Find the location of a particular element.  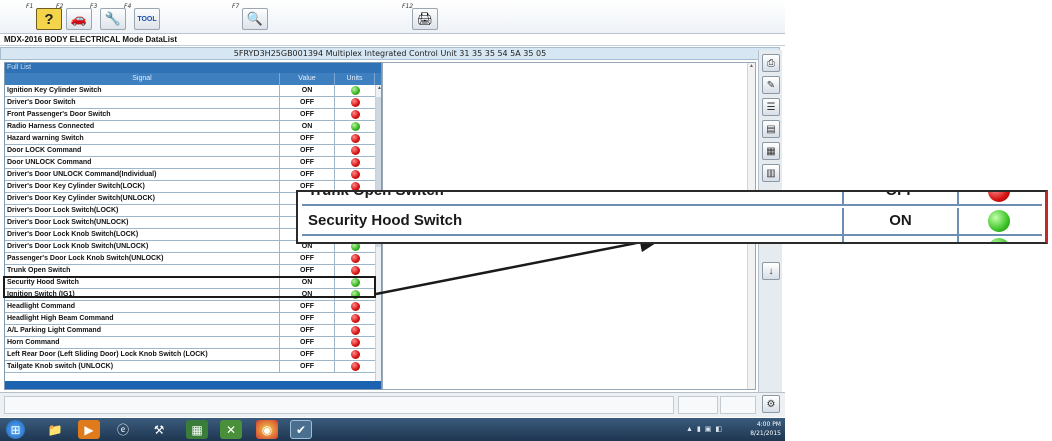

excel-icon: ▦ is located at coordinates (197, 429).